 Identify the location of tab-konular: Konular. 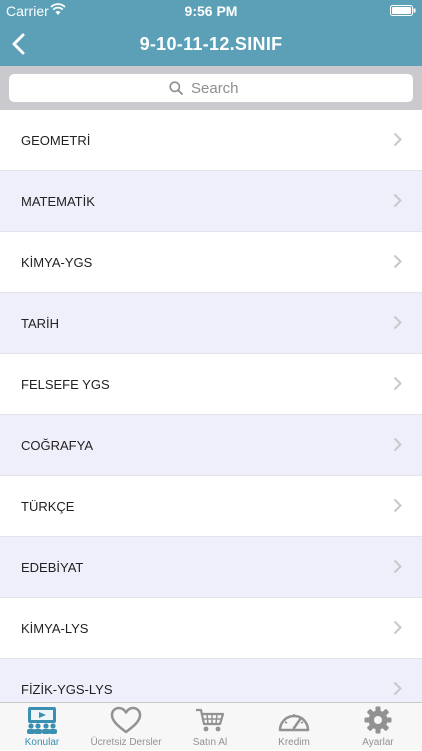
(42, 727).